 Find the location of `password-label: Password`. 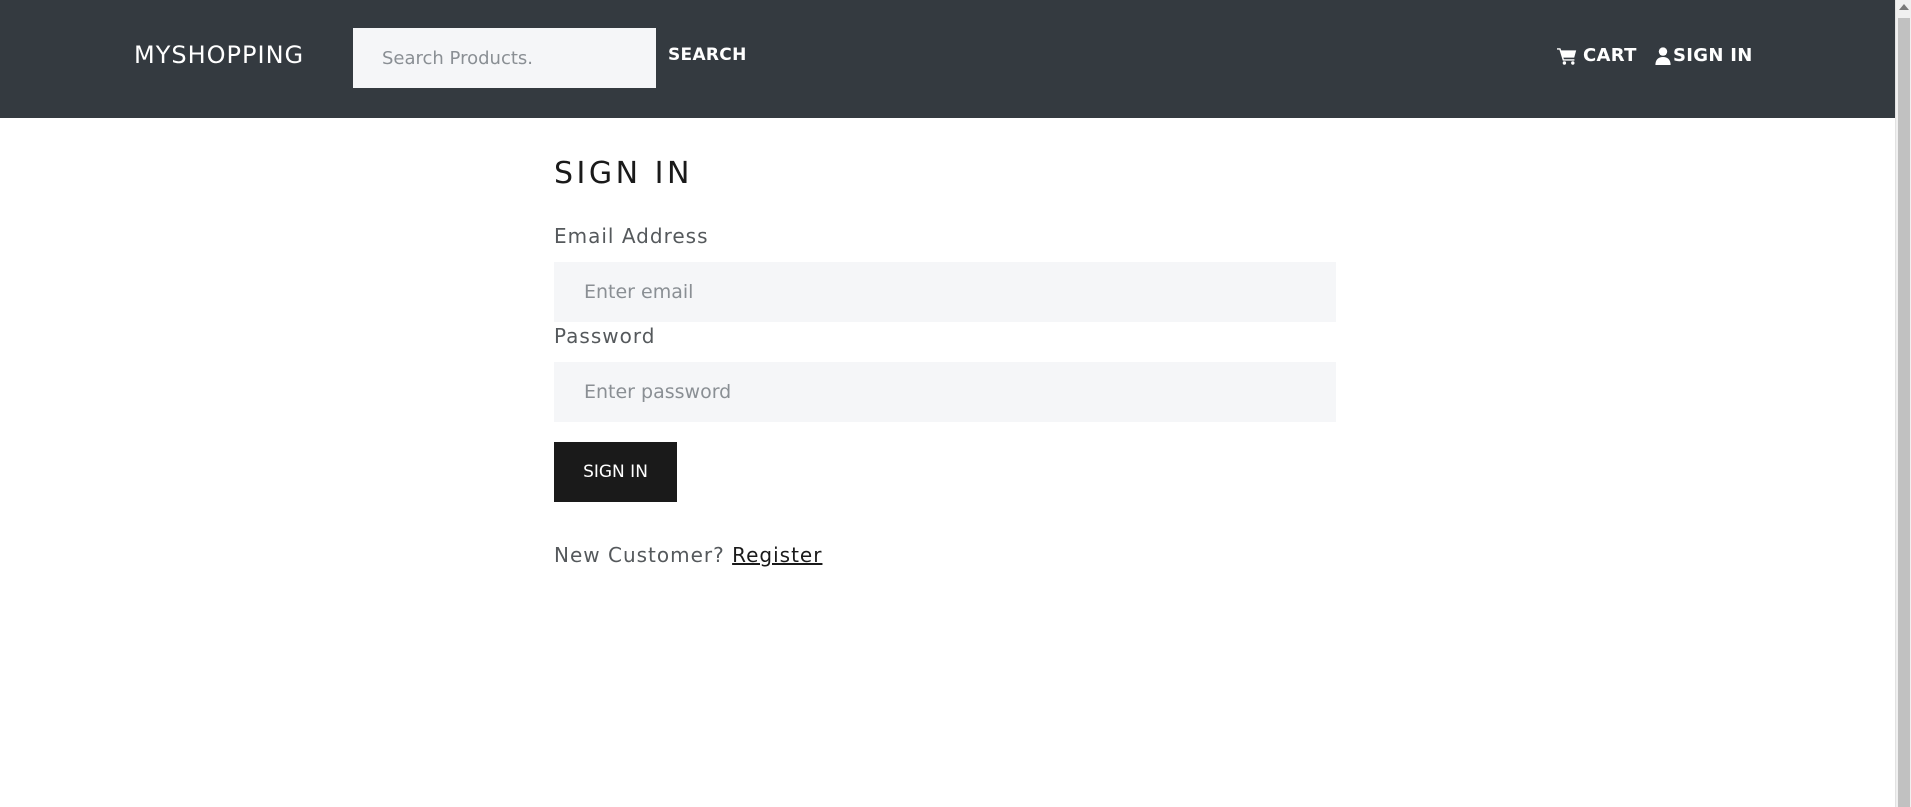

password-label: Password is located at coordinates (605, 336).